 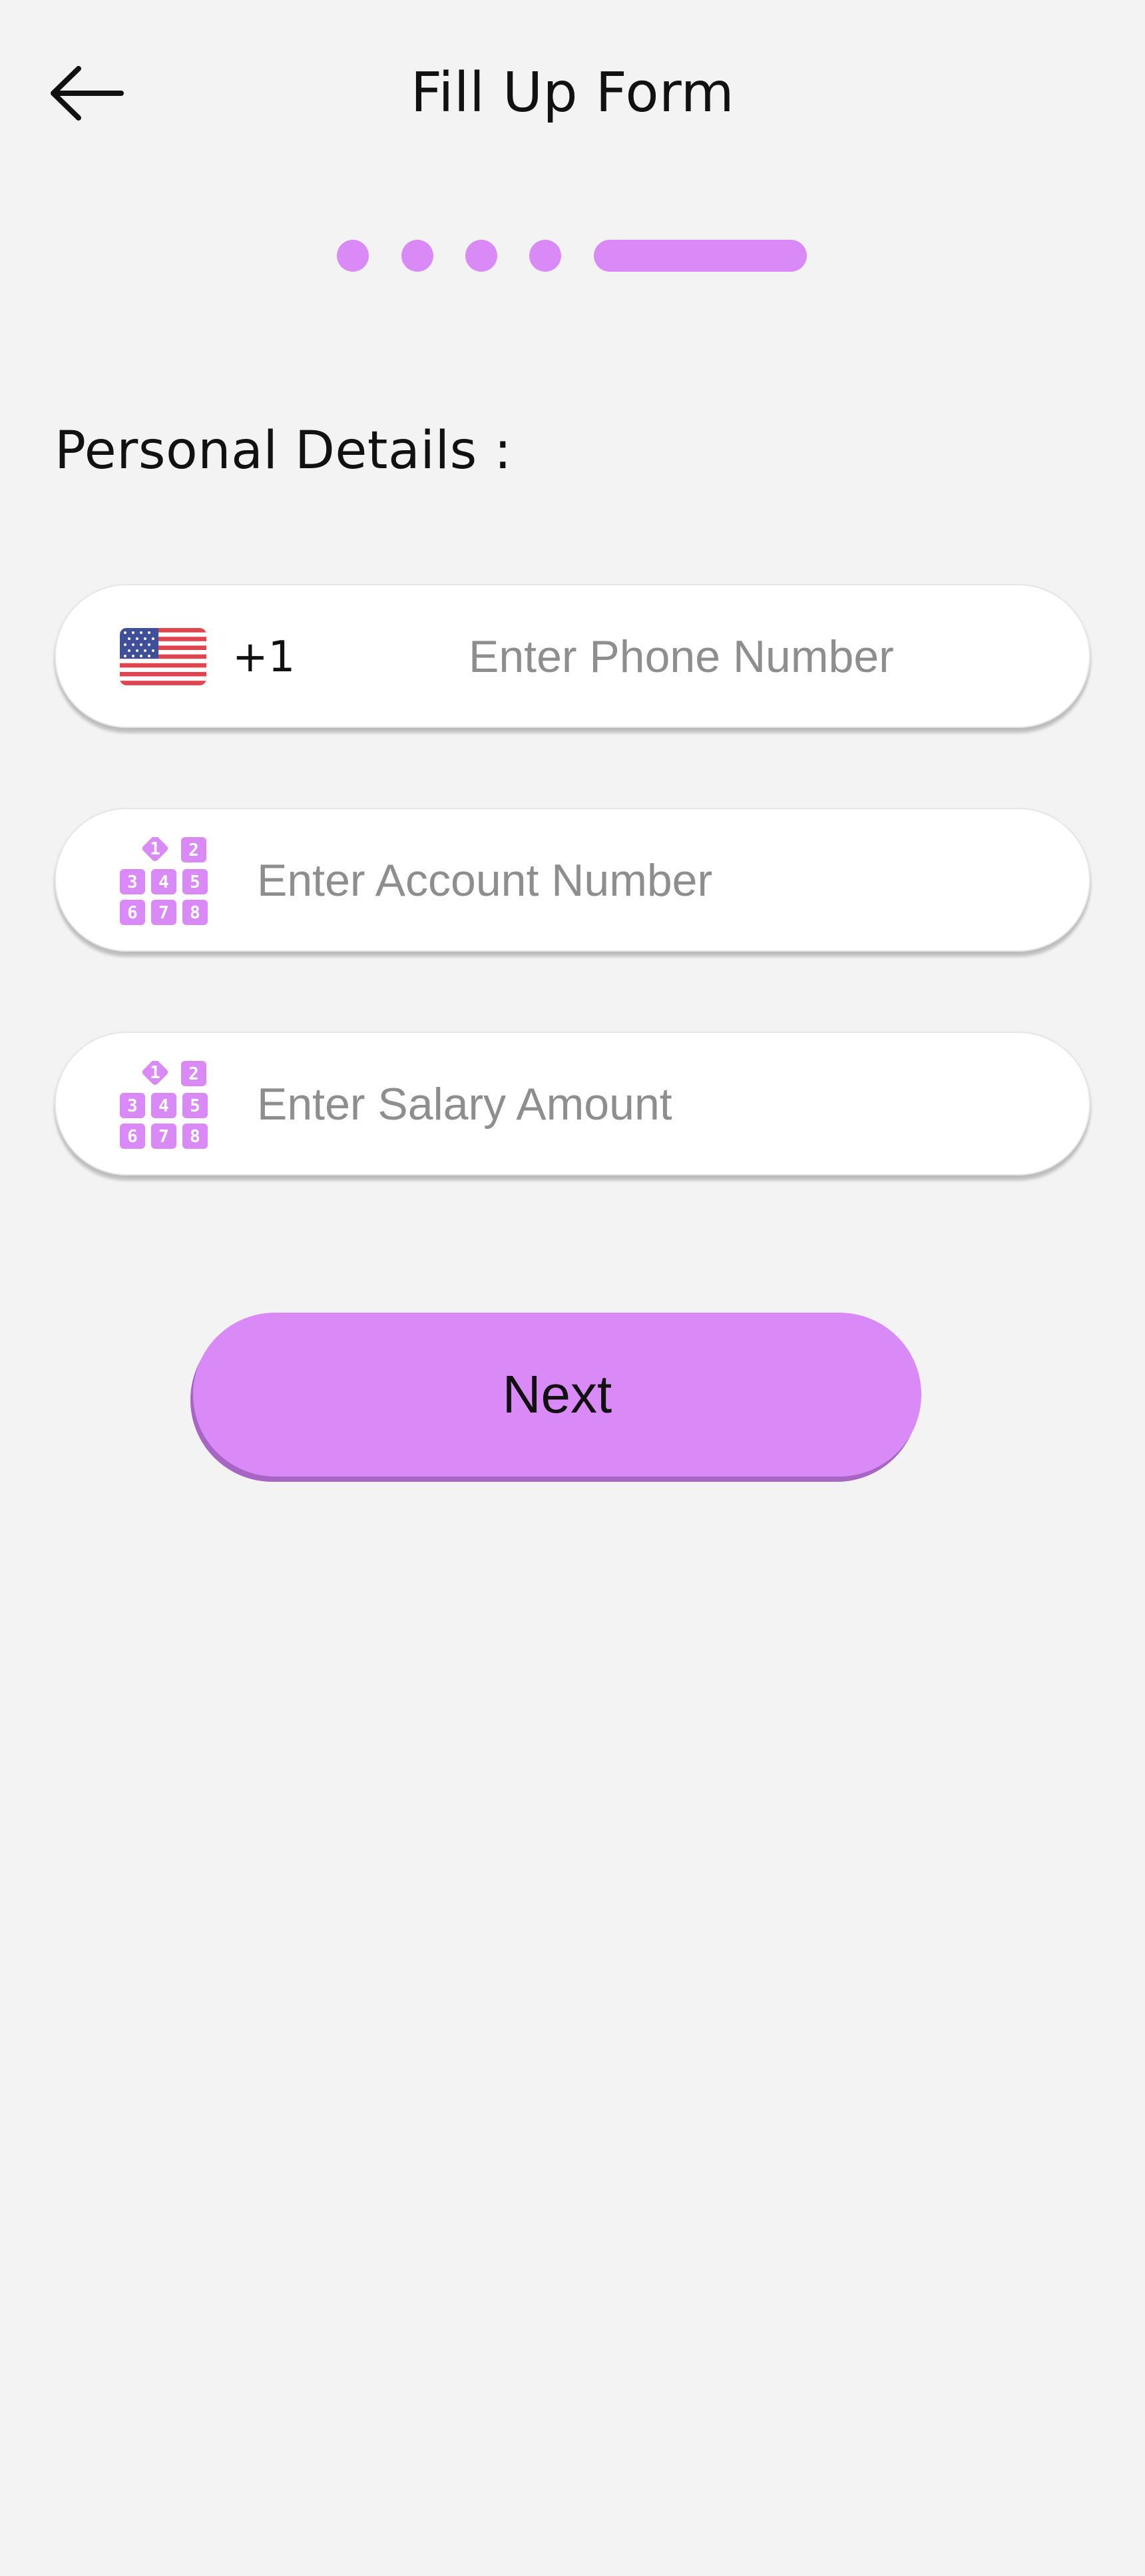 What do you see at coordinates (263, 657) in the screenshot?
I see `country-code: +1` at bounding box center [263, 657].